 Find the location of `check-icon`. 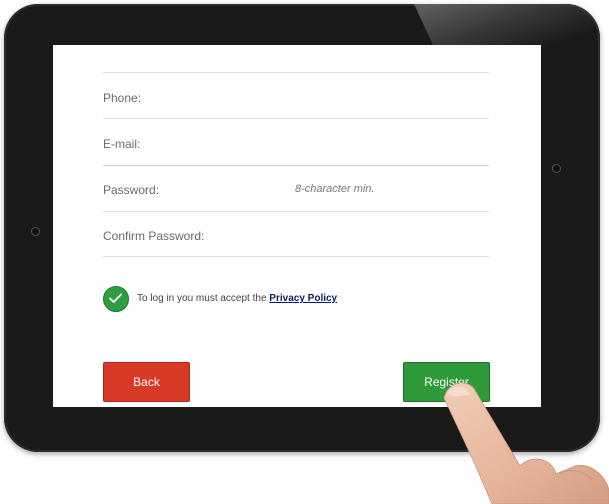

check-icon is located at coordinates (115, 298).